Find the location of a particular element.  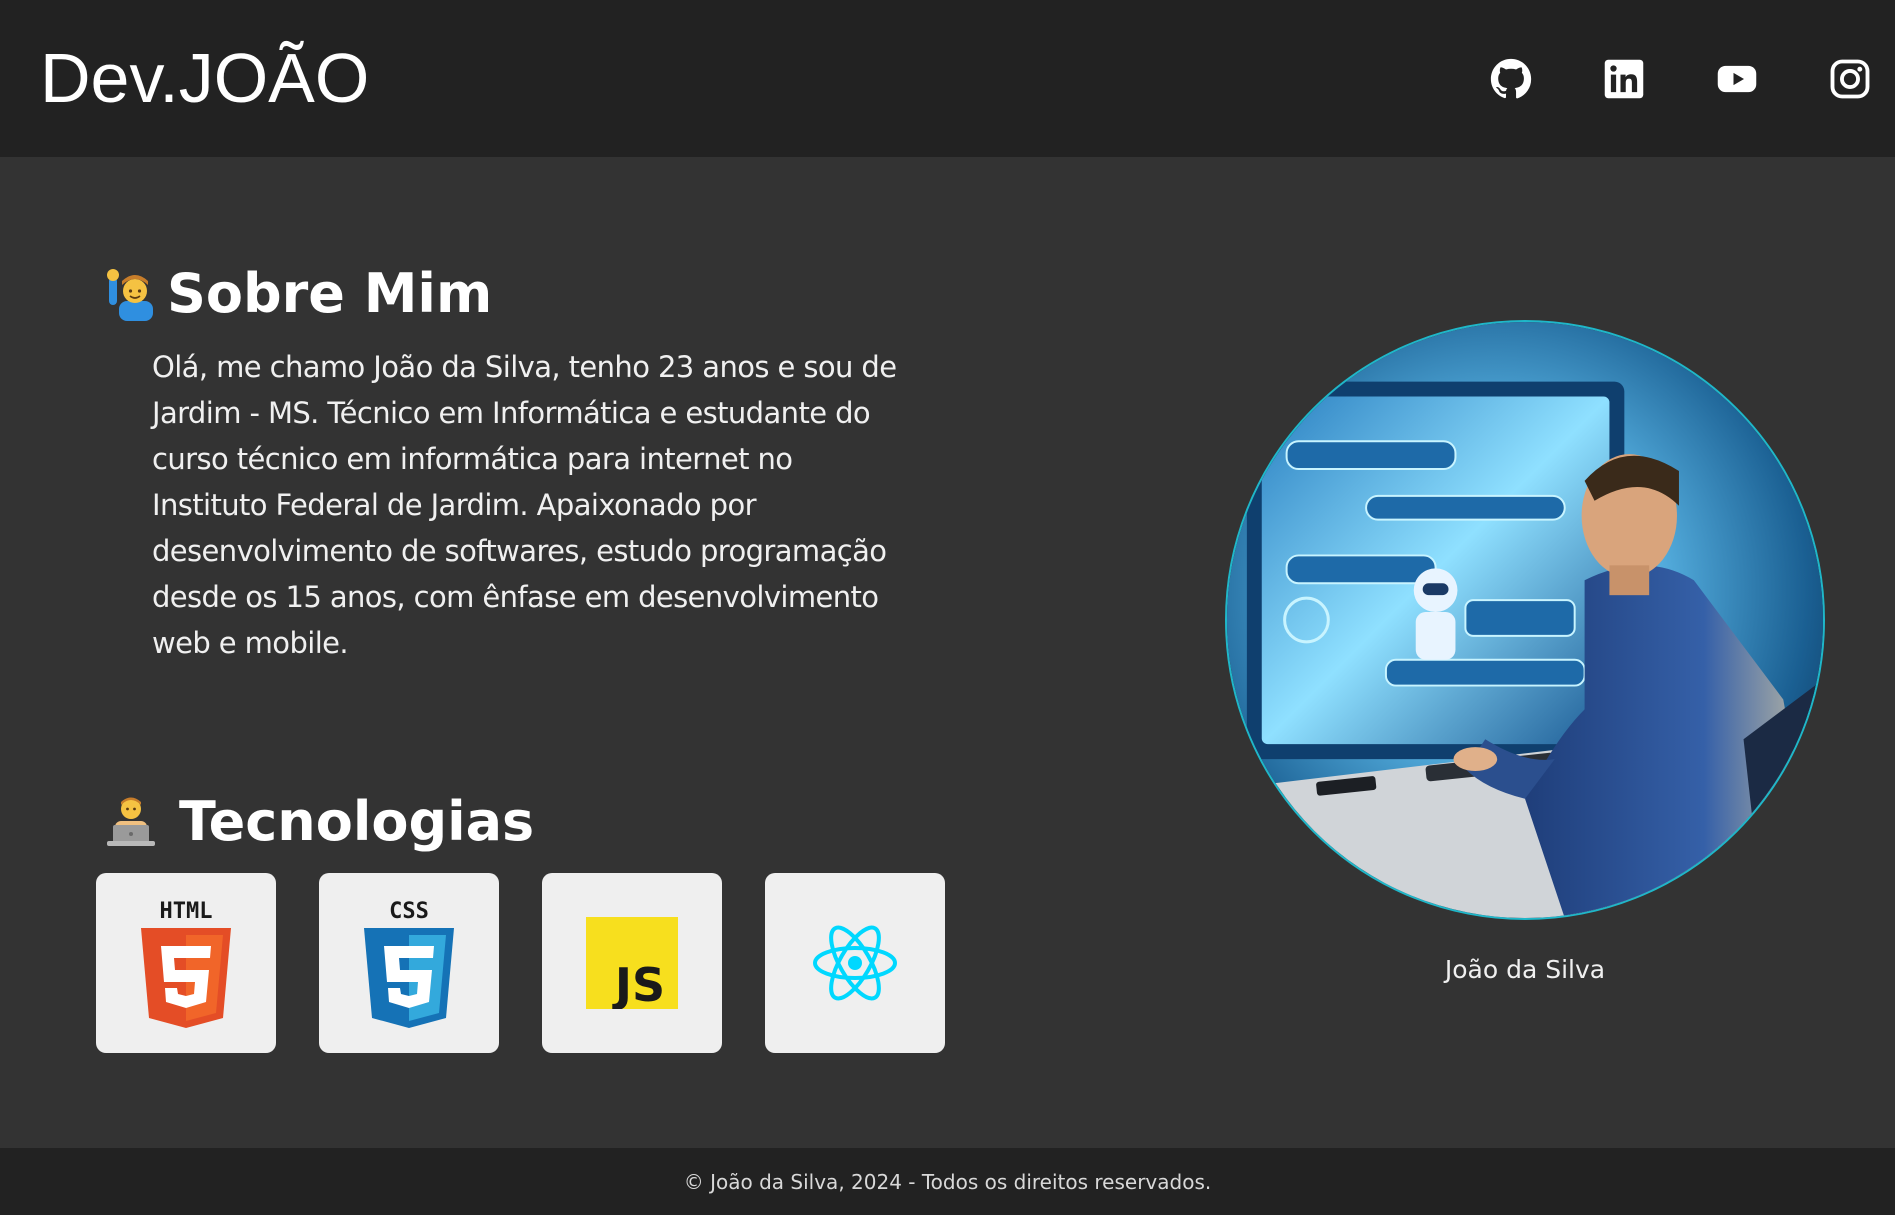

youtube-icon is located at coordinates (1737, 79).